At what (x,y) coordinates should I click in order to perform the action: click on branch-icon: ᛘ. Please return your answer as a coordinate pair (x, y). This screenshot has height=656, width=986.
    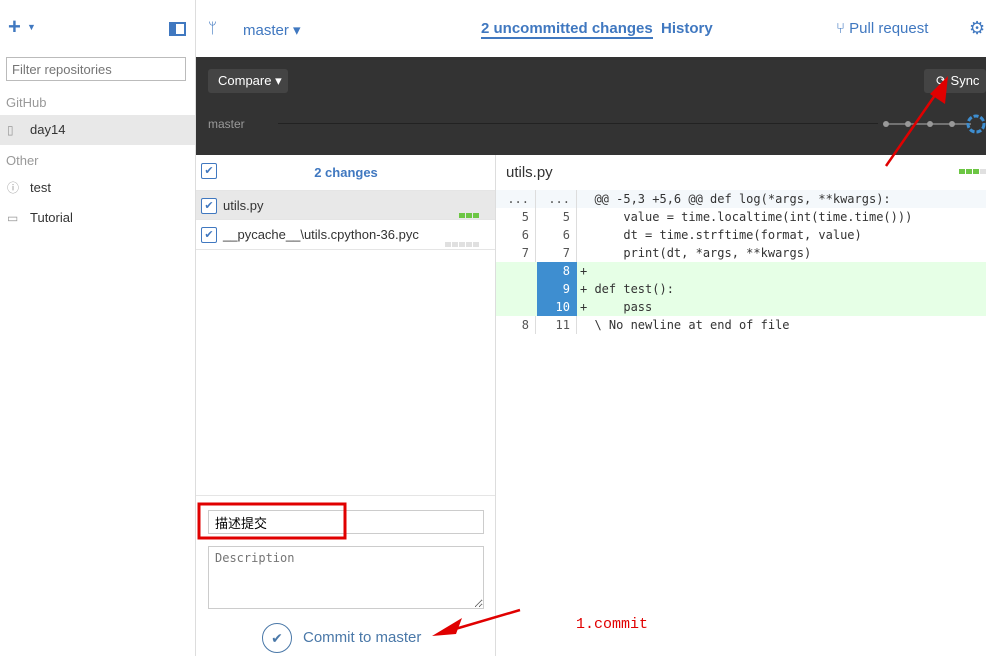
    Looking at the image, I should click on (213, 28).